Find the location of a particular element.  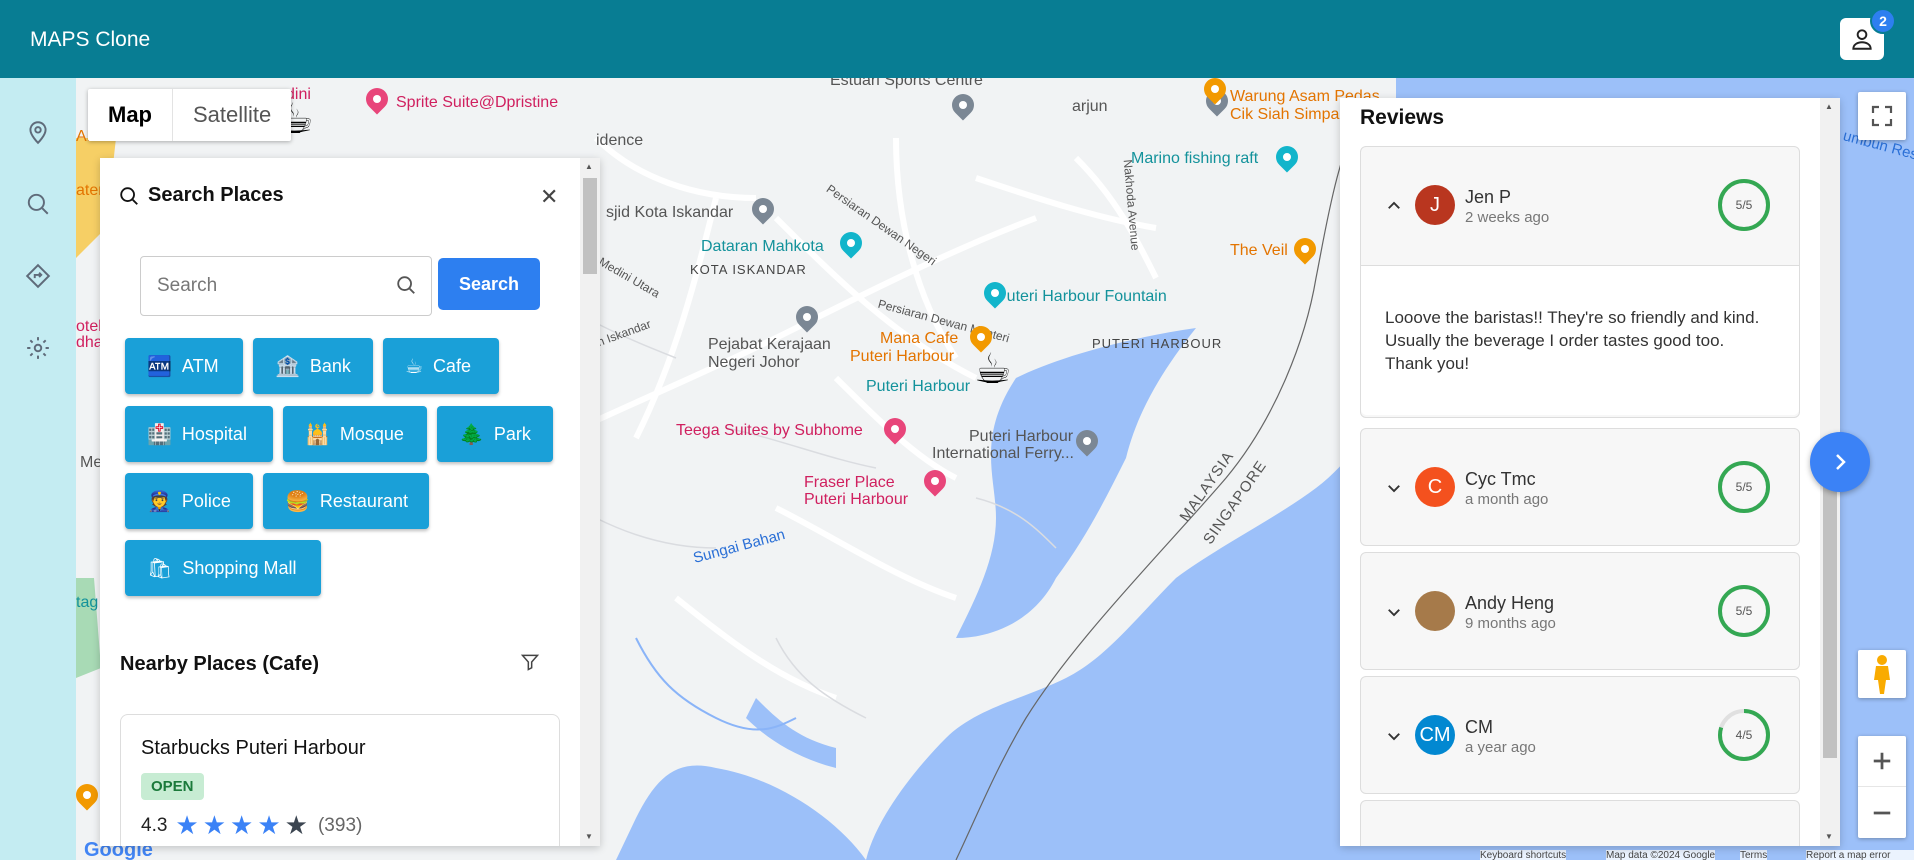

chip-label: Bank is located at coordinates (330, 365).